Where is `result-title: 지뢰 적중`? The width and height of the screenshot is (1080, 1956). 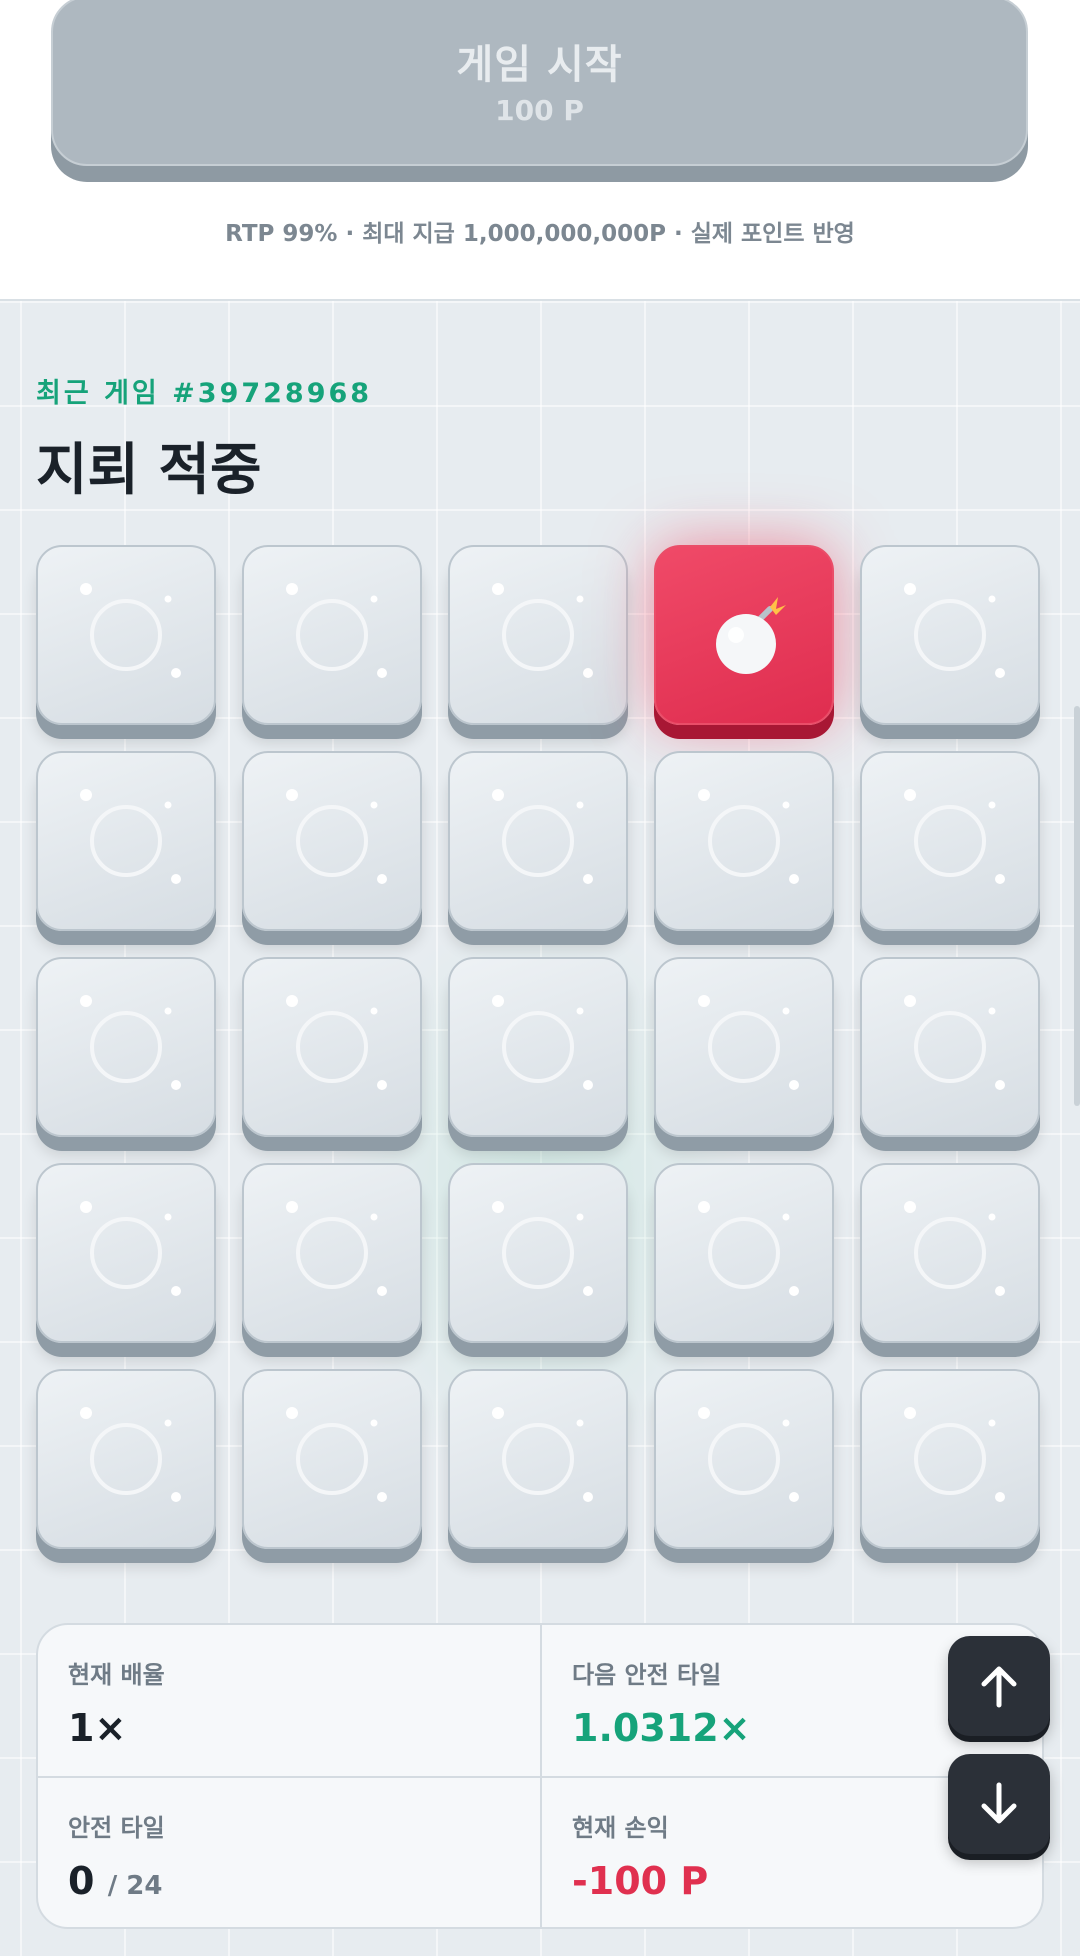
result-title: 지뢰 적중 is located at coordinates (149, 470).